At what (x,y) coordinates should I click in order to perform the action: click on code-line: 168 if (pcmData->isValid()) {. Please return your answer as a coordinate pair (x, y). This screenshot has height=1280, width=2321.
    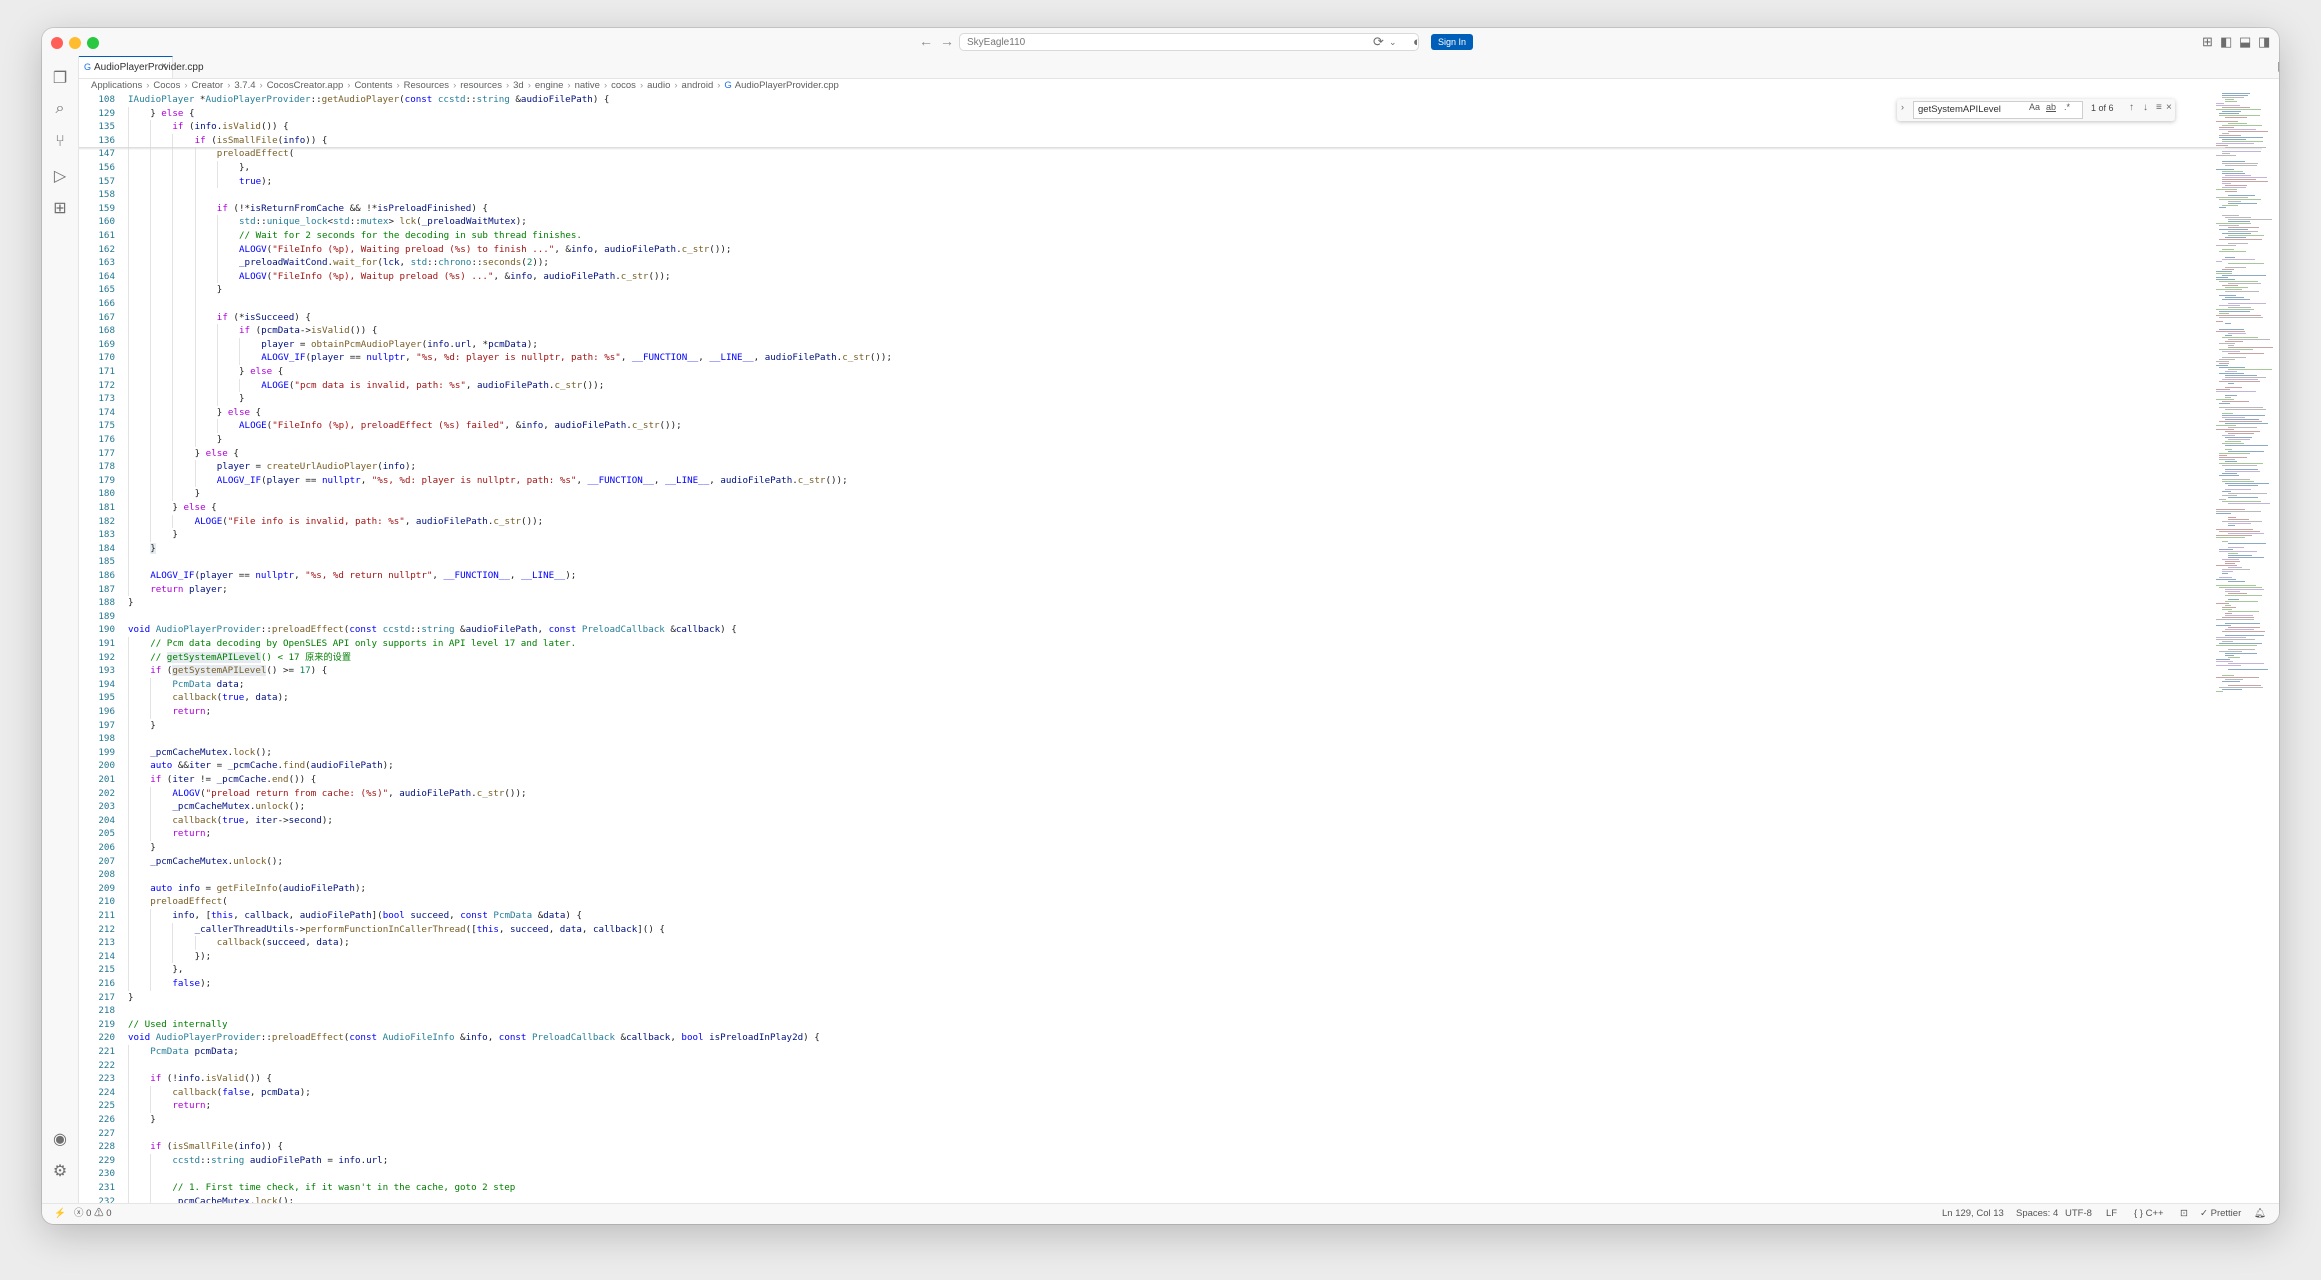
    Looking at the image, I should click on (1144, 331).